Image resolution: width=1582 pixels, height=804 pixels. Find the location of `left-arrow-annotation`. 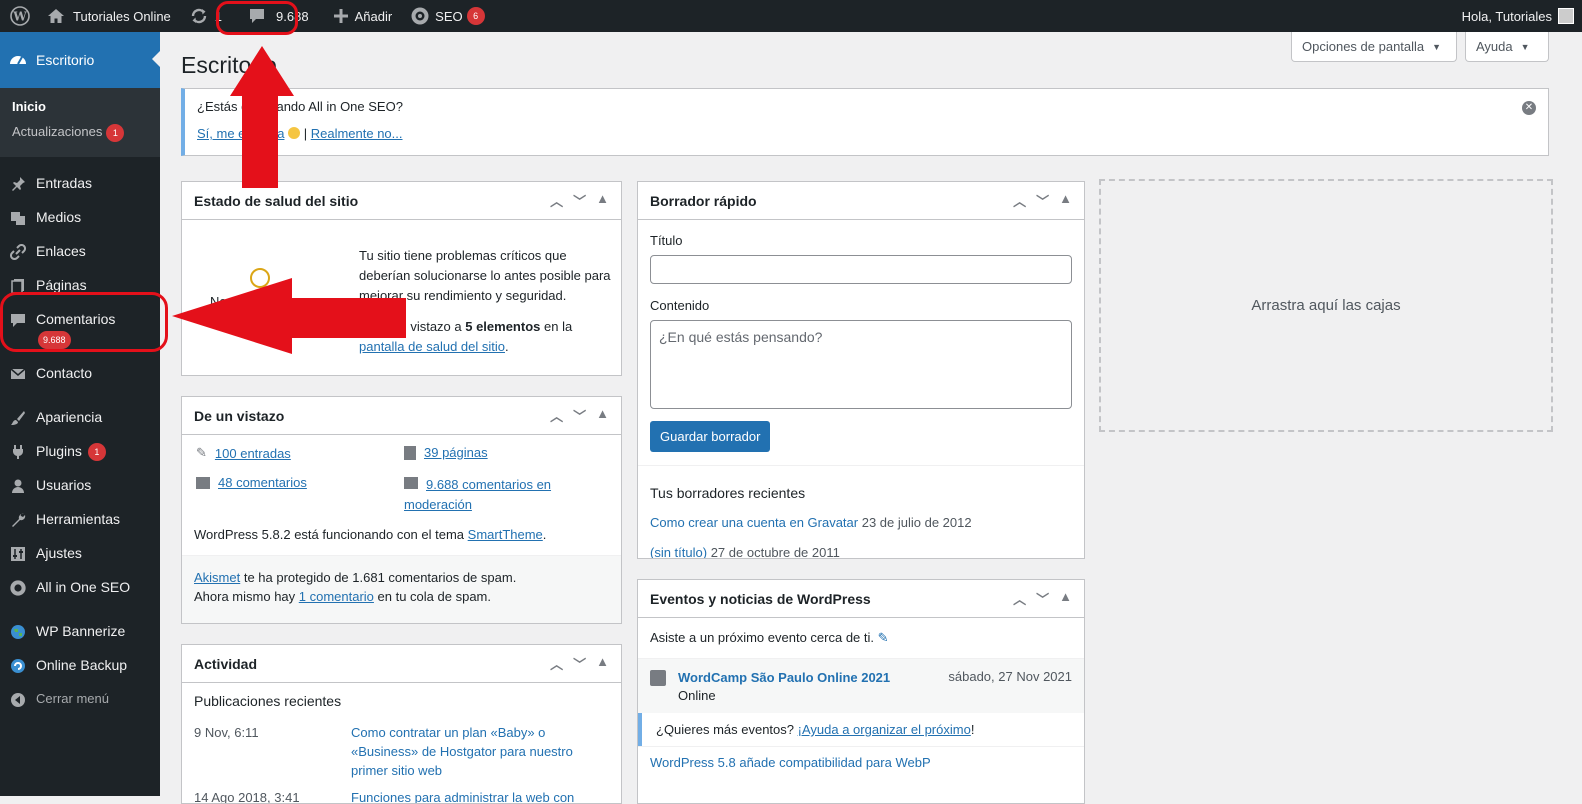

left-arrow-annotation is located at coordinates (289, 316).